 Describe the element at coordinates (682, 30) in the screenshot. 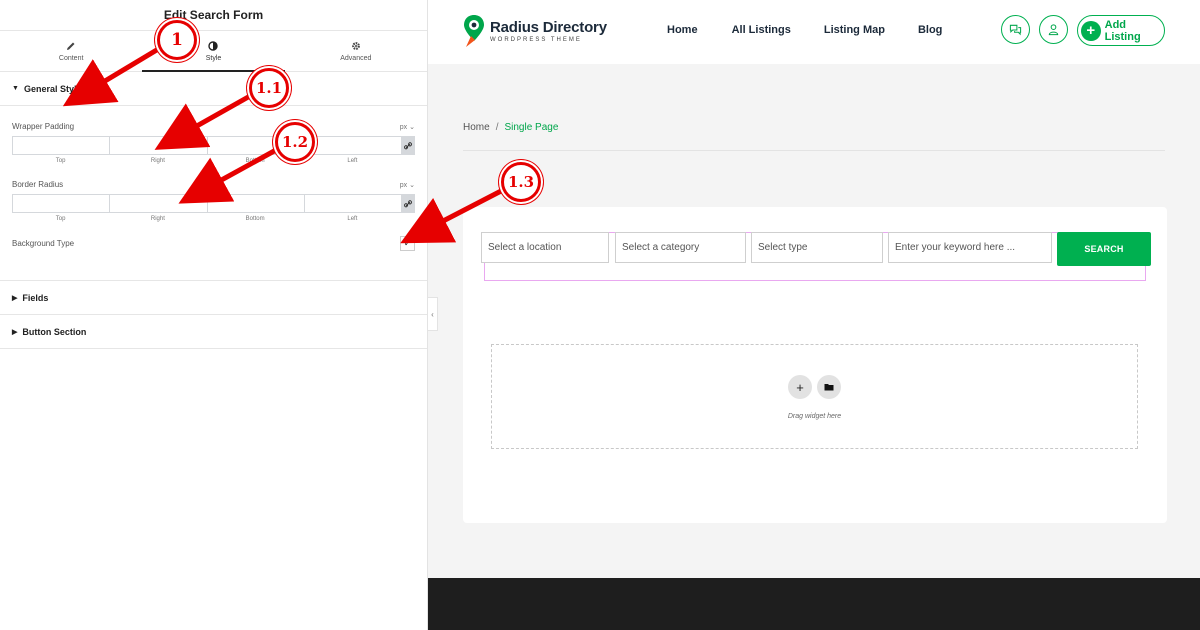

I see `nav-home: Home` at that location.